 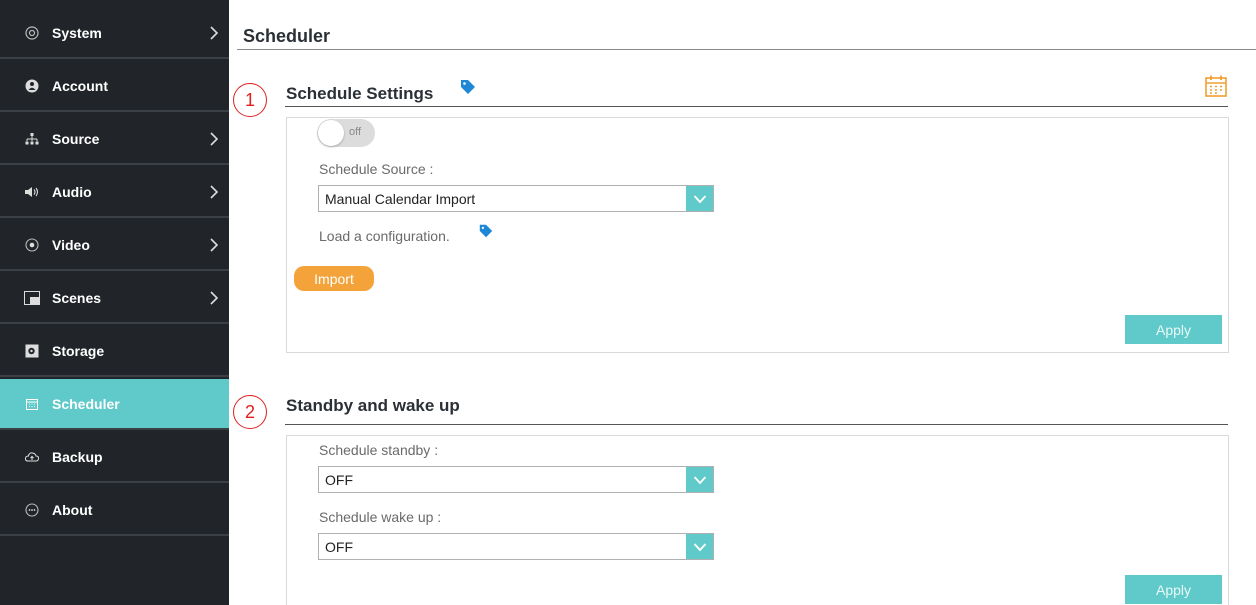 I want to click on scenes-icon, so click(x=32, y=298).